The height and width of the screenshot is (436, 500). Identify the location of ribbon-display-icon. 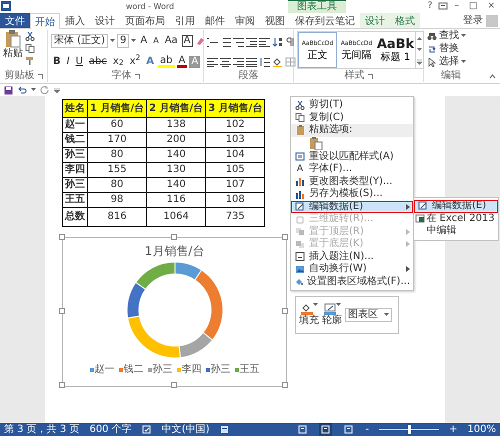
(443, 6).